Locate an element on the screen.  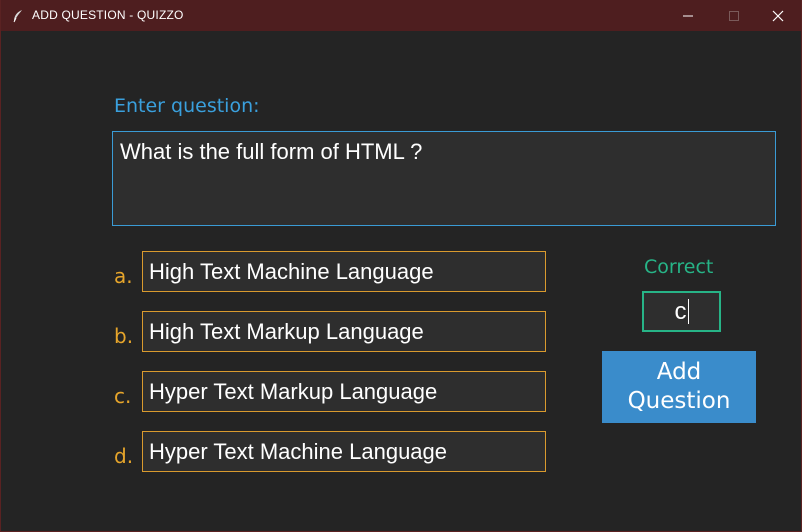
window-title: ADD QUESTION - QUIZZO is located at coordinates (108, 15).